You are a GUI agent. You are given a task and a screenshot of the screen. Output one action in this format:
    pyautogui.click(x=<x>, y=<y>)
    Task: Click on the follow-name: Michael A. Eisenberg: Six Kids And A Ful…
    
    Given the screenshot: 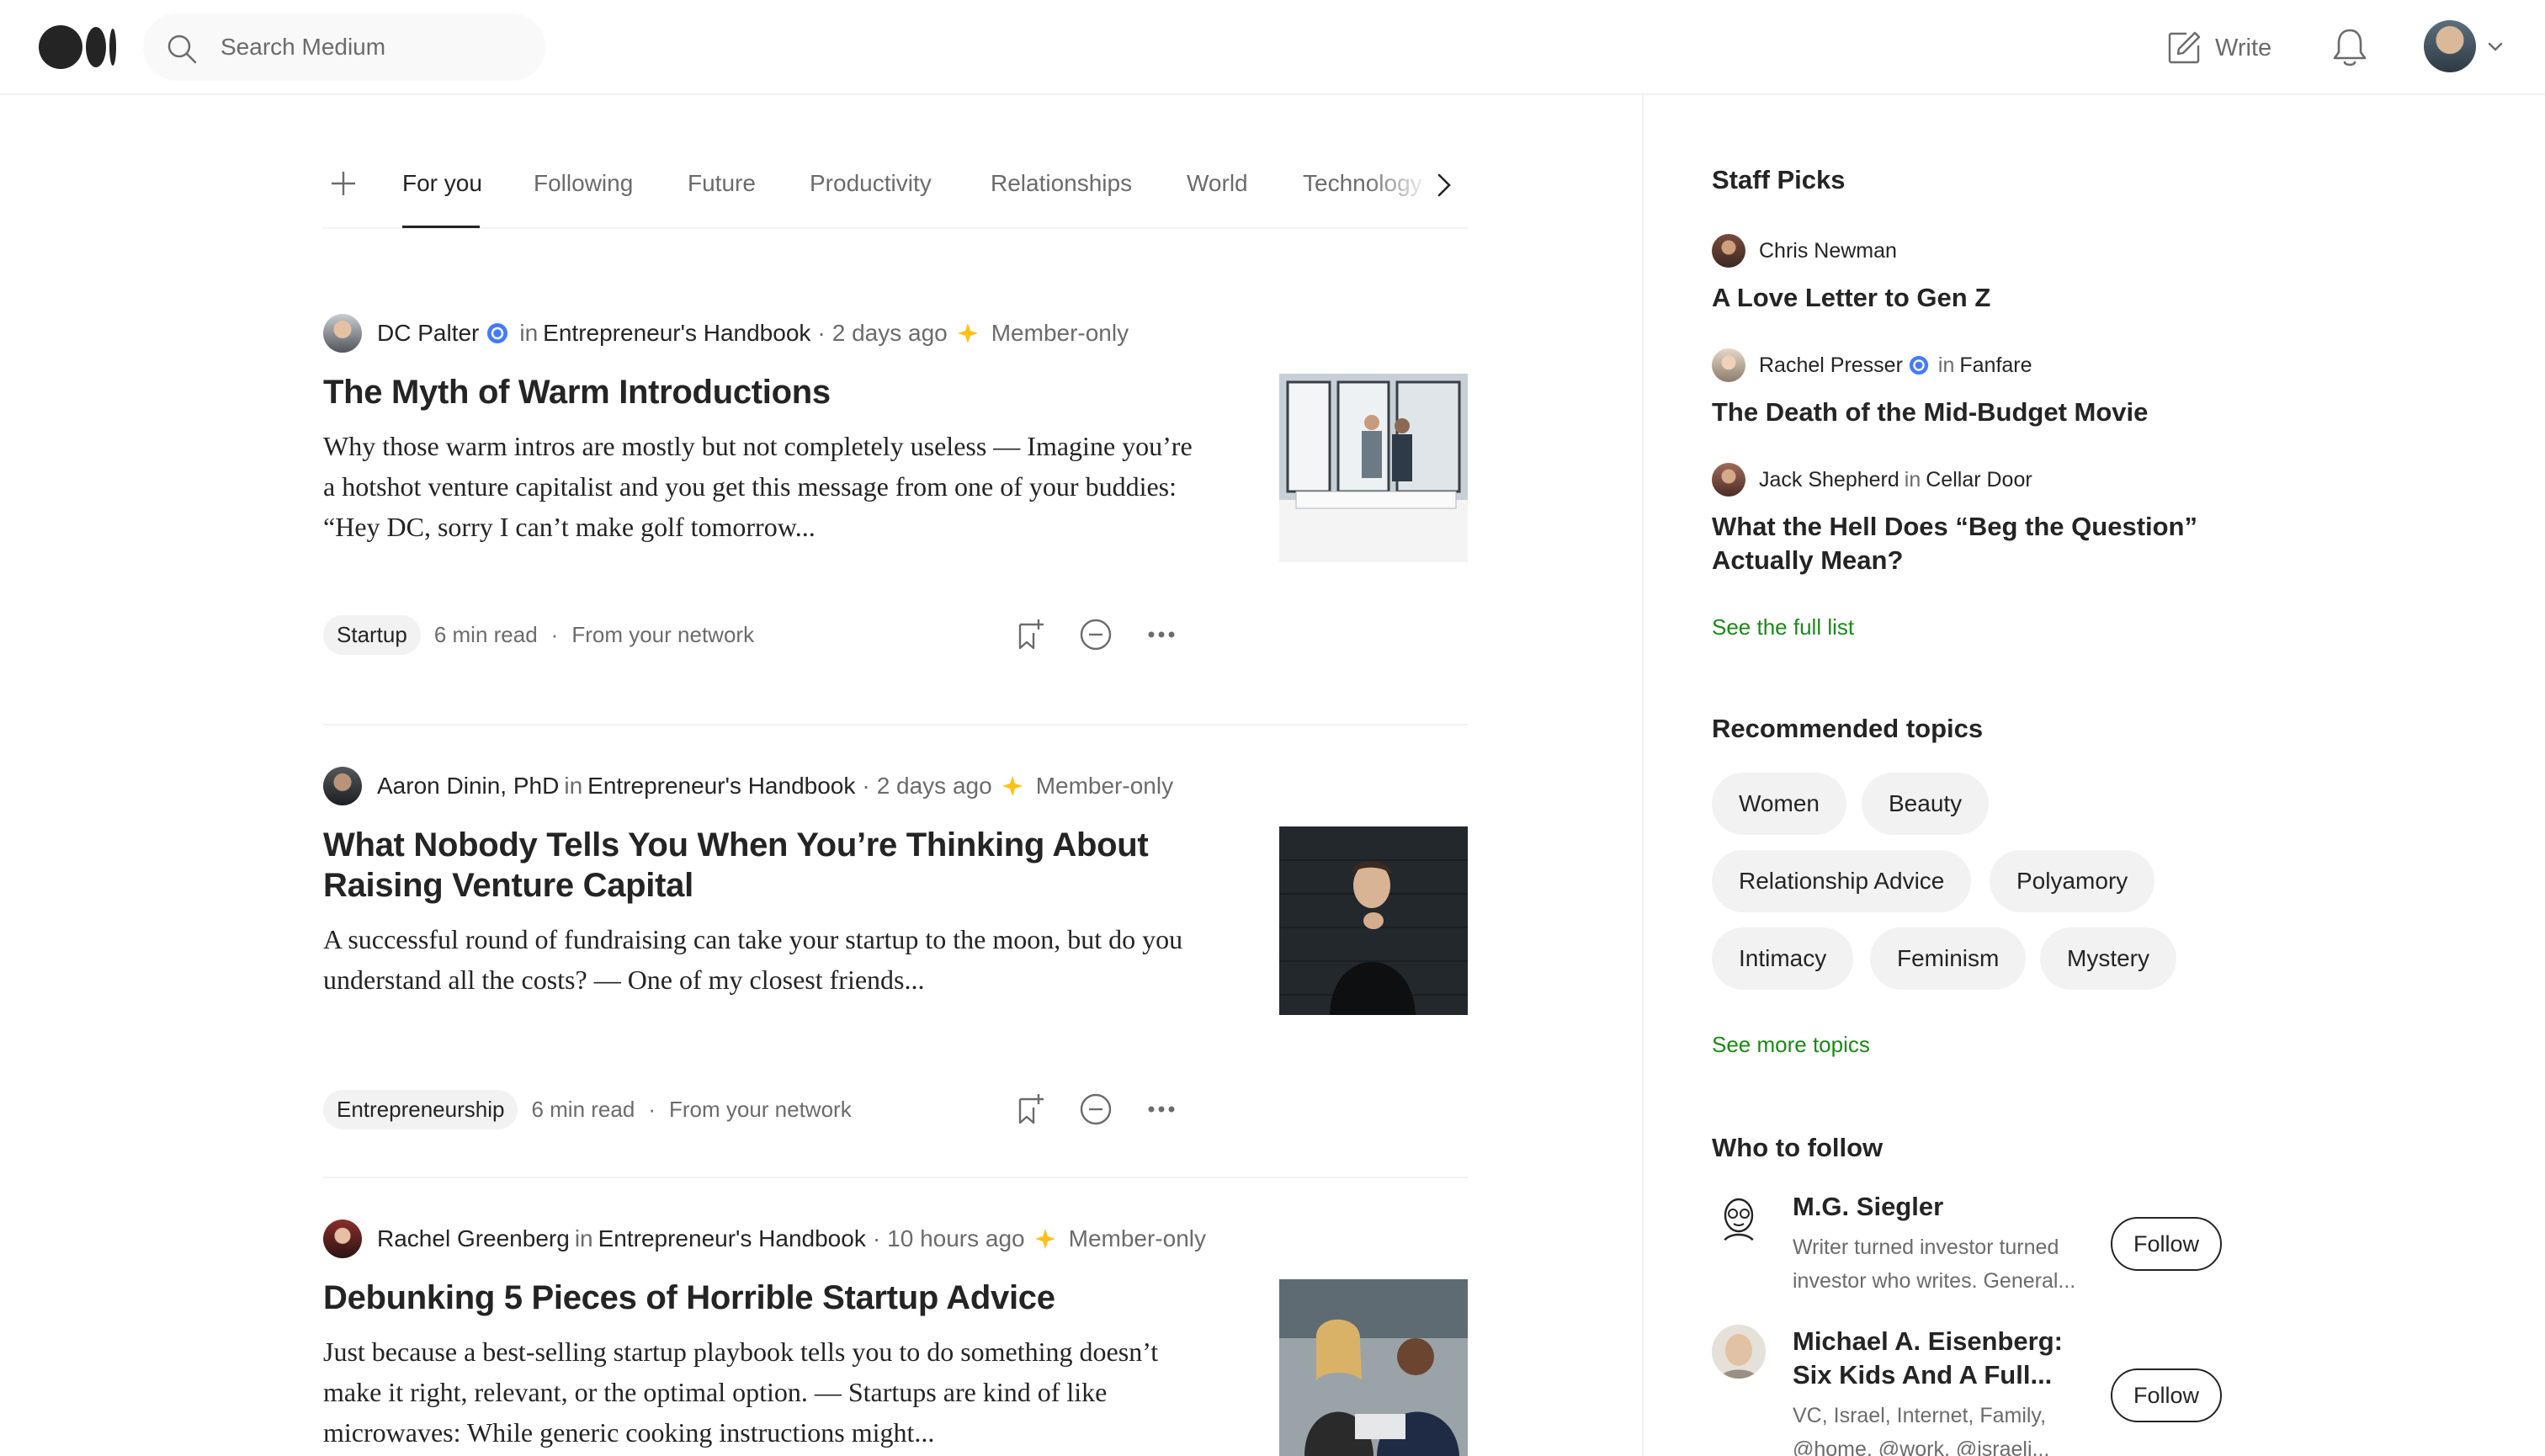 What is the action you would take?
    pyautogui.click(x=1936, y=1358)
    